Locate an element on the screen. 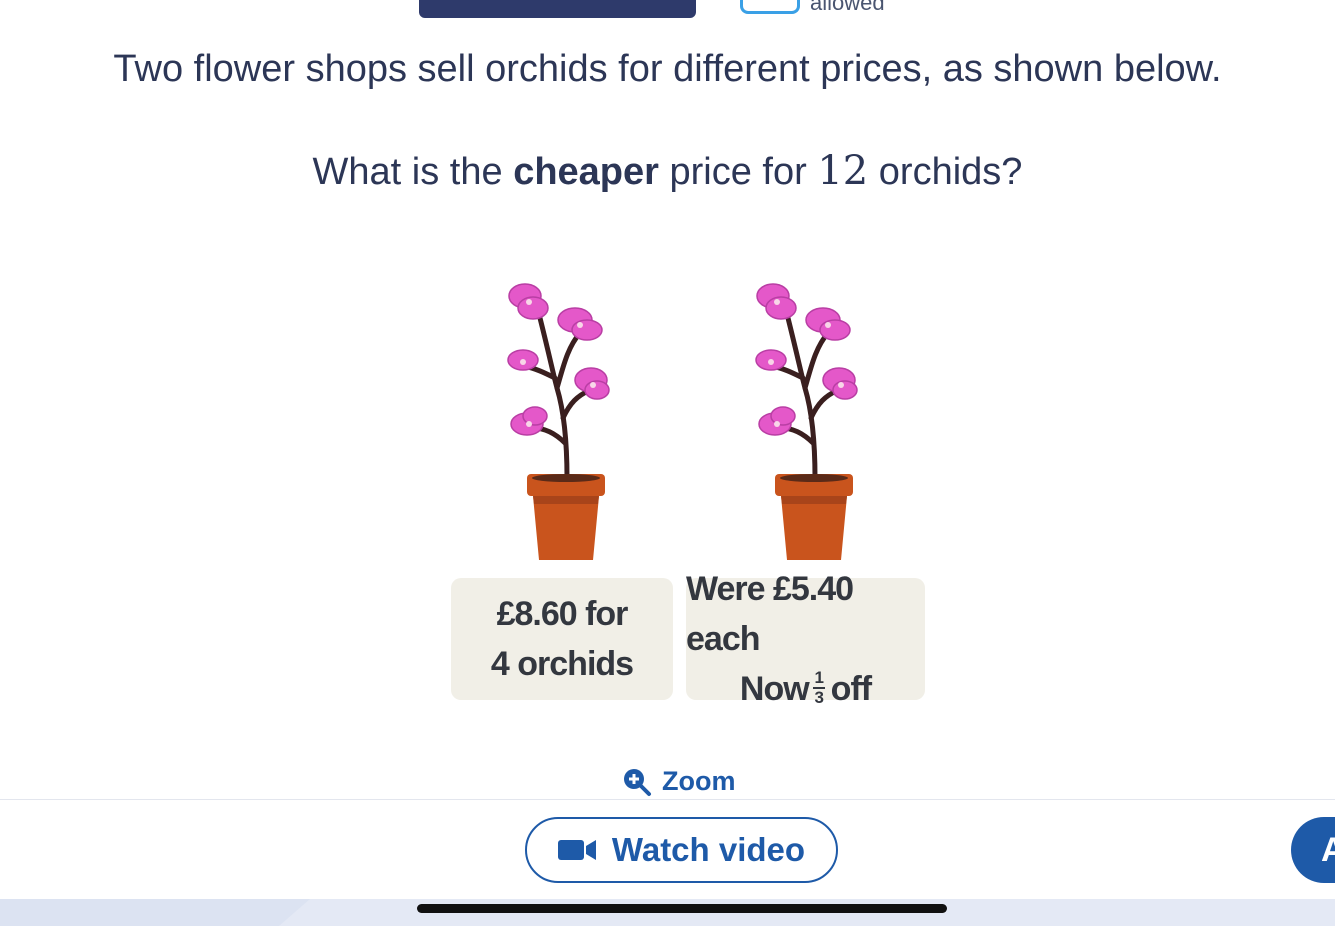 This screenshot has height=926, width=1335. price-card-2-line2: Now 1 3 off is located at coordinates (805, 688).